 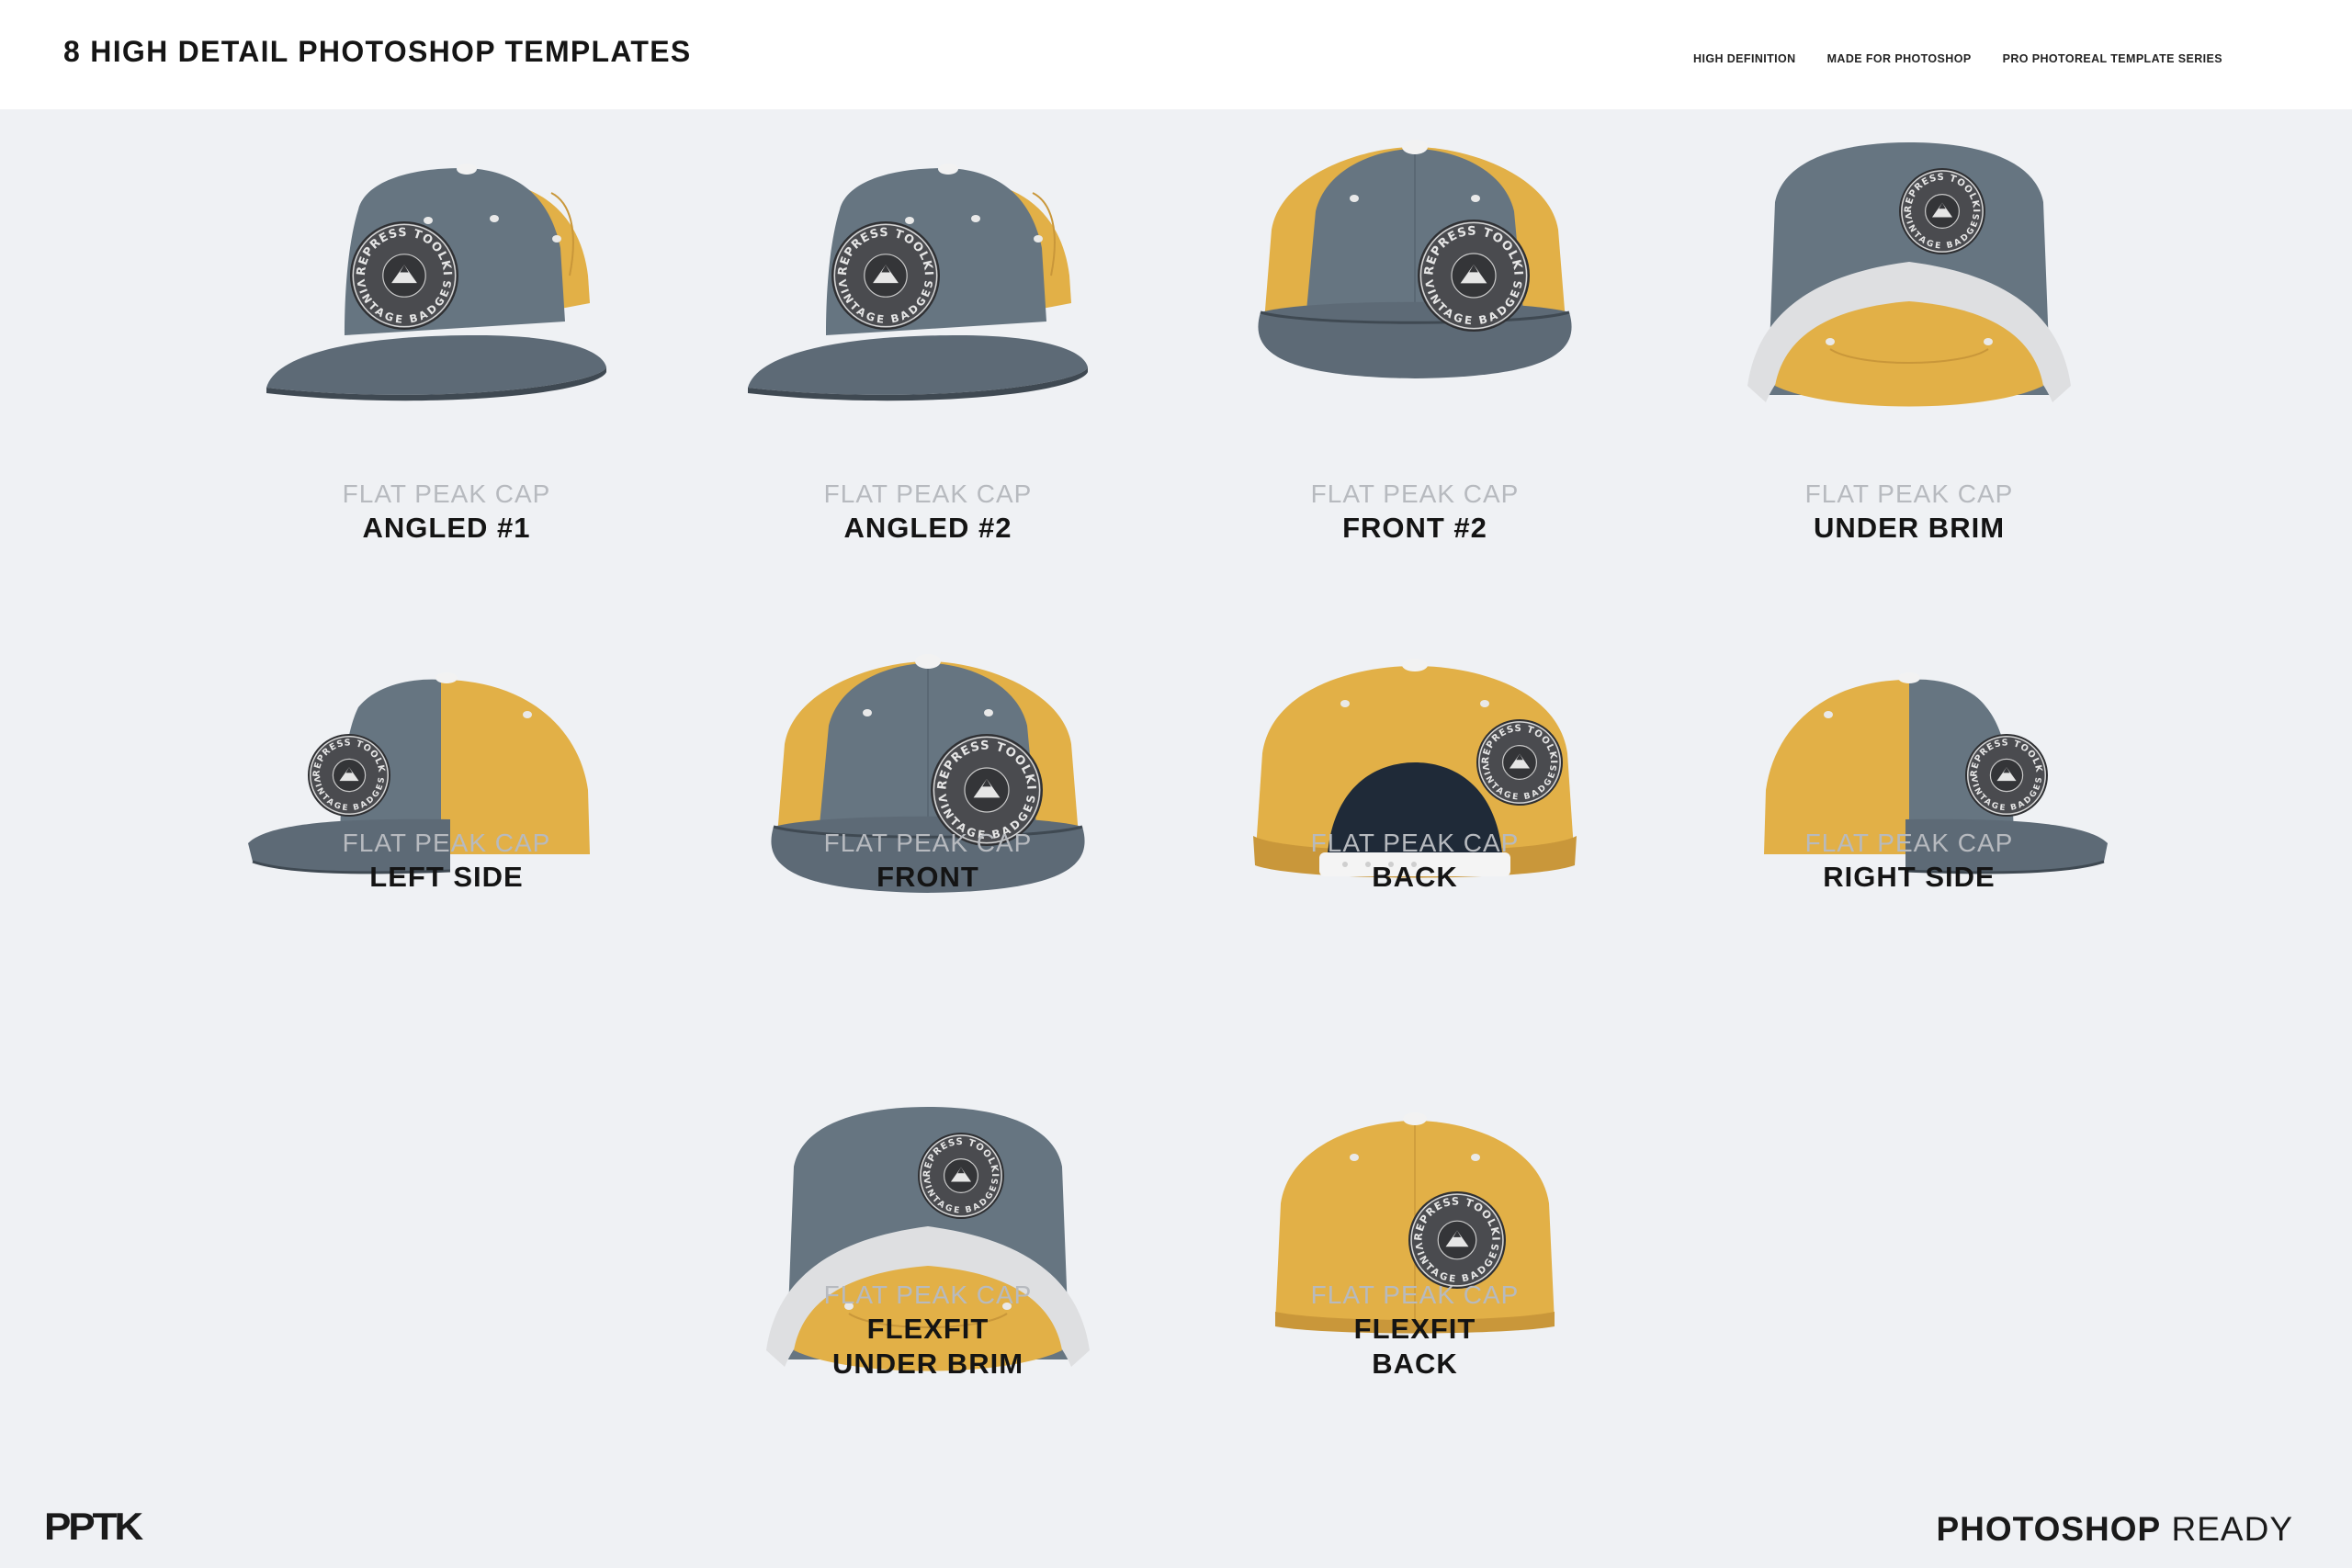 What do you see at coordinates (93, 1526) in the screenshot?
I see `pptk-logo: PPTK` at bounding box center [93, 1526].